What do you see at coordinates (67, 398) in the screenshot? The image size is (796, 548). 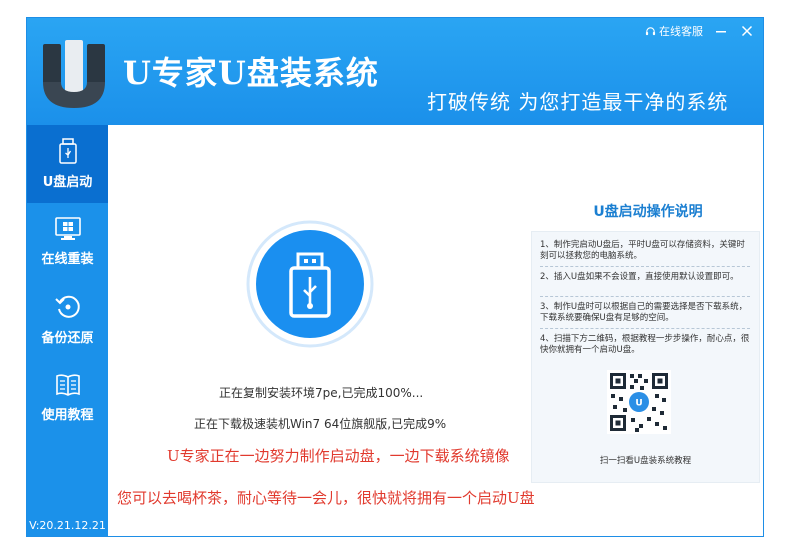 I see `sidebar-item-tutorial: 使用教程` at bounding box center [67, 398].